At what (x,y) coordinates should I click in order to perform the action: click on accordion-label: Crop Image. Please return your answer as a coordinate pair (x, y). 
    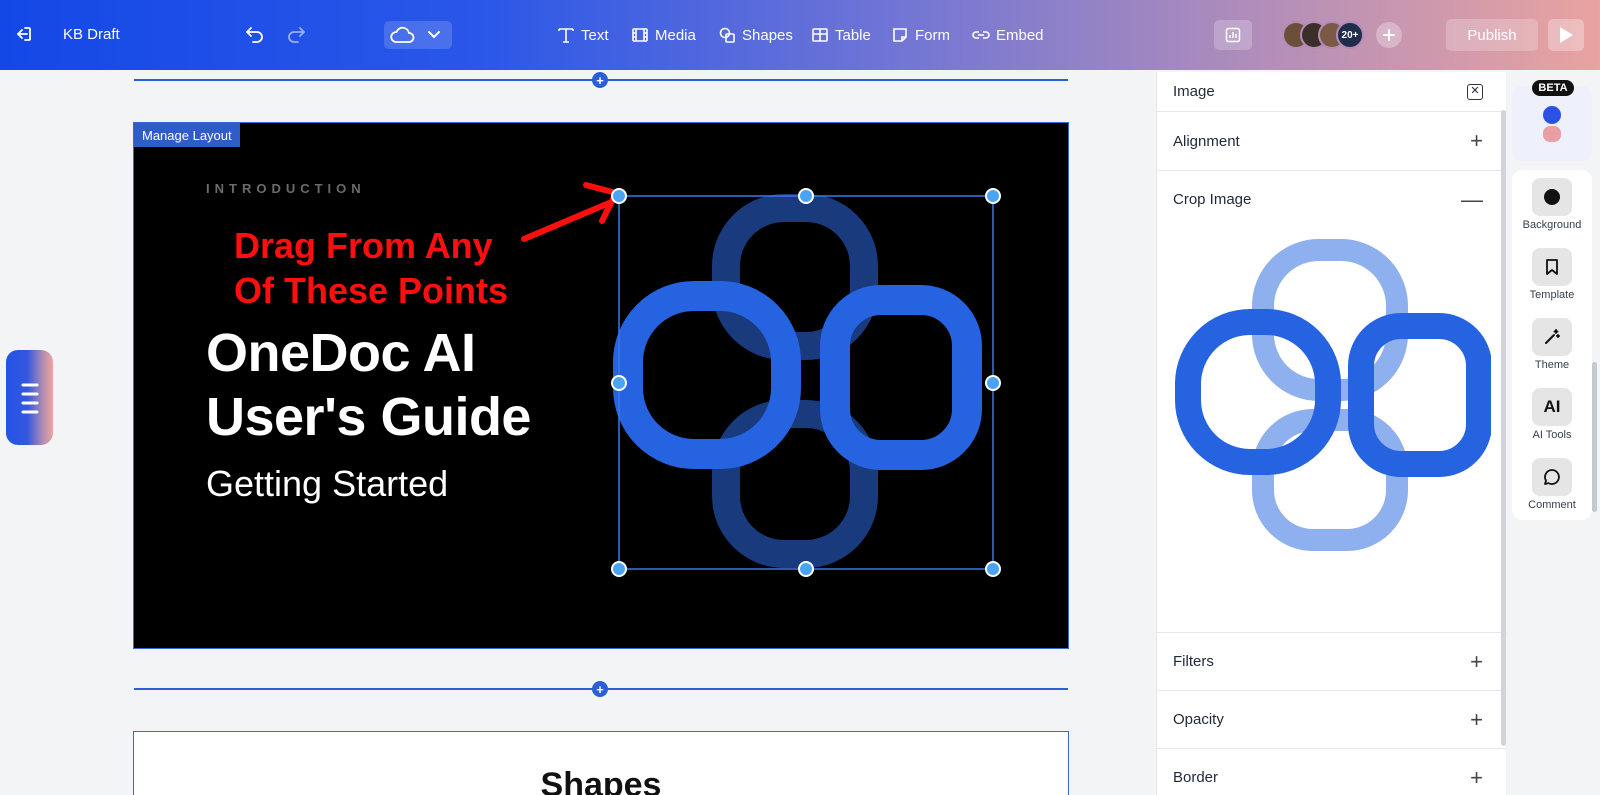
    Looking at the image, I should click on (1212, 199).